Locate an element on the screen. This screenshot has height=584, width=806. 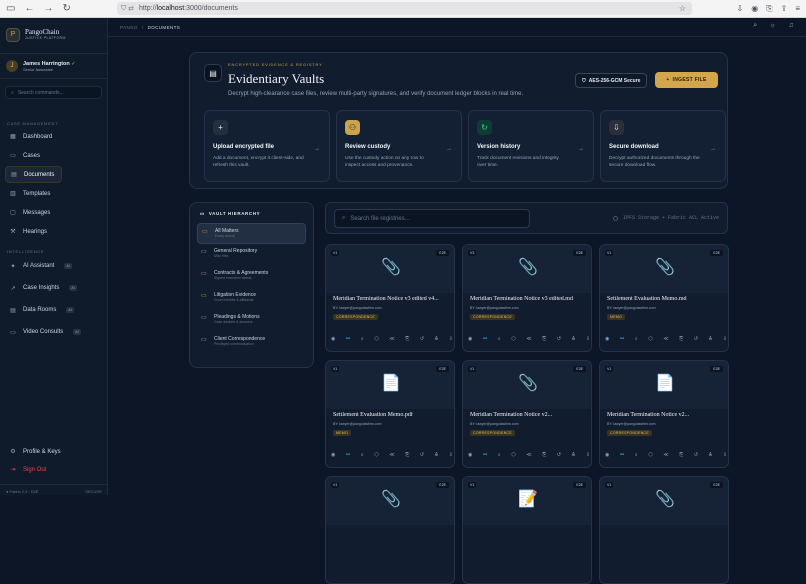
extensions-icon: ⎘ is located at coordinates (769, 9).